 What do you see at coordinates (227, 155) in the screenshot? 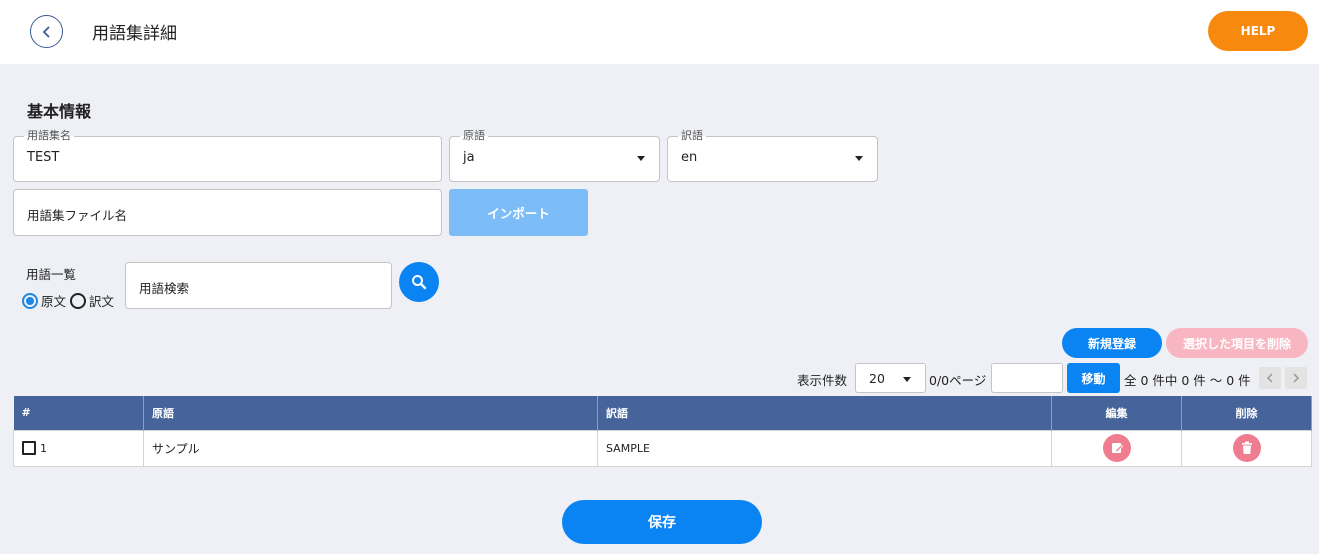
I see `glossary-name-field: 用語集名 TEST` at bounding box center [227, 155].